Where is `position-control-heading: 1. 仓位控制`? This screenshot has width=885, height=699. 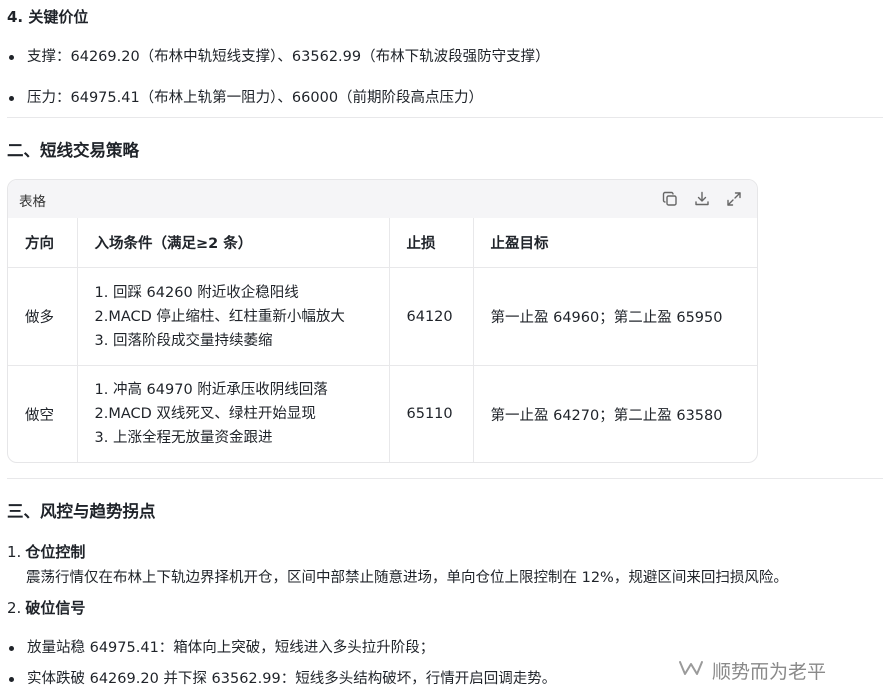 position-control-heading: 1. 仓位控制 is located at coordinates (46, 551).